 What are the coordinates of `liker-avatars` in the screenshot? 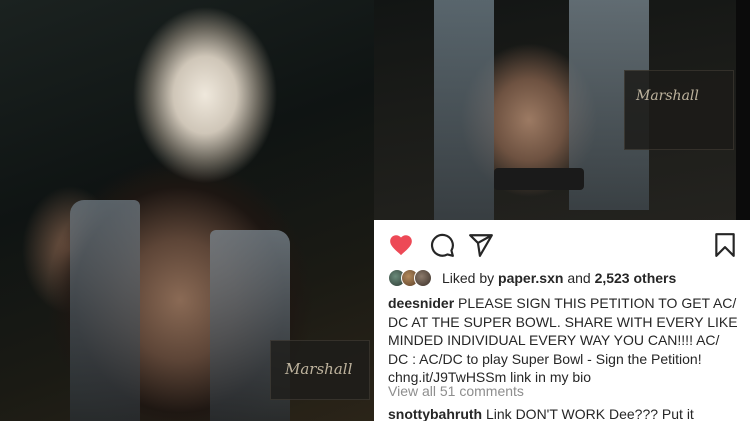 It's located at (413, 278).